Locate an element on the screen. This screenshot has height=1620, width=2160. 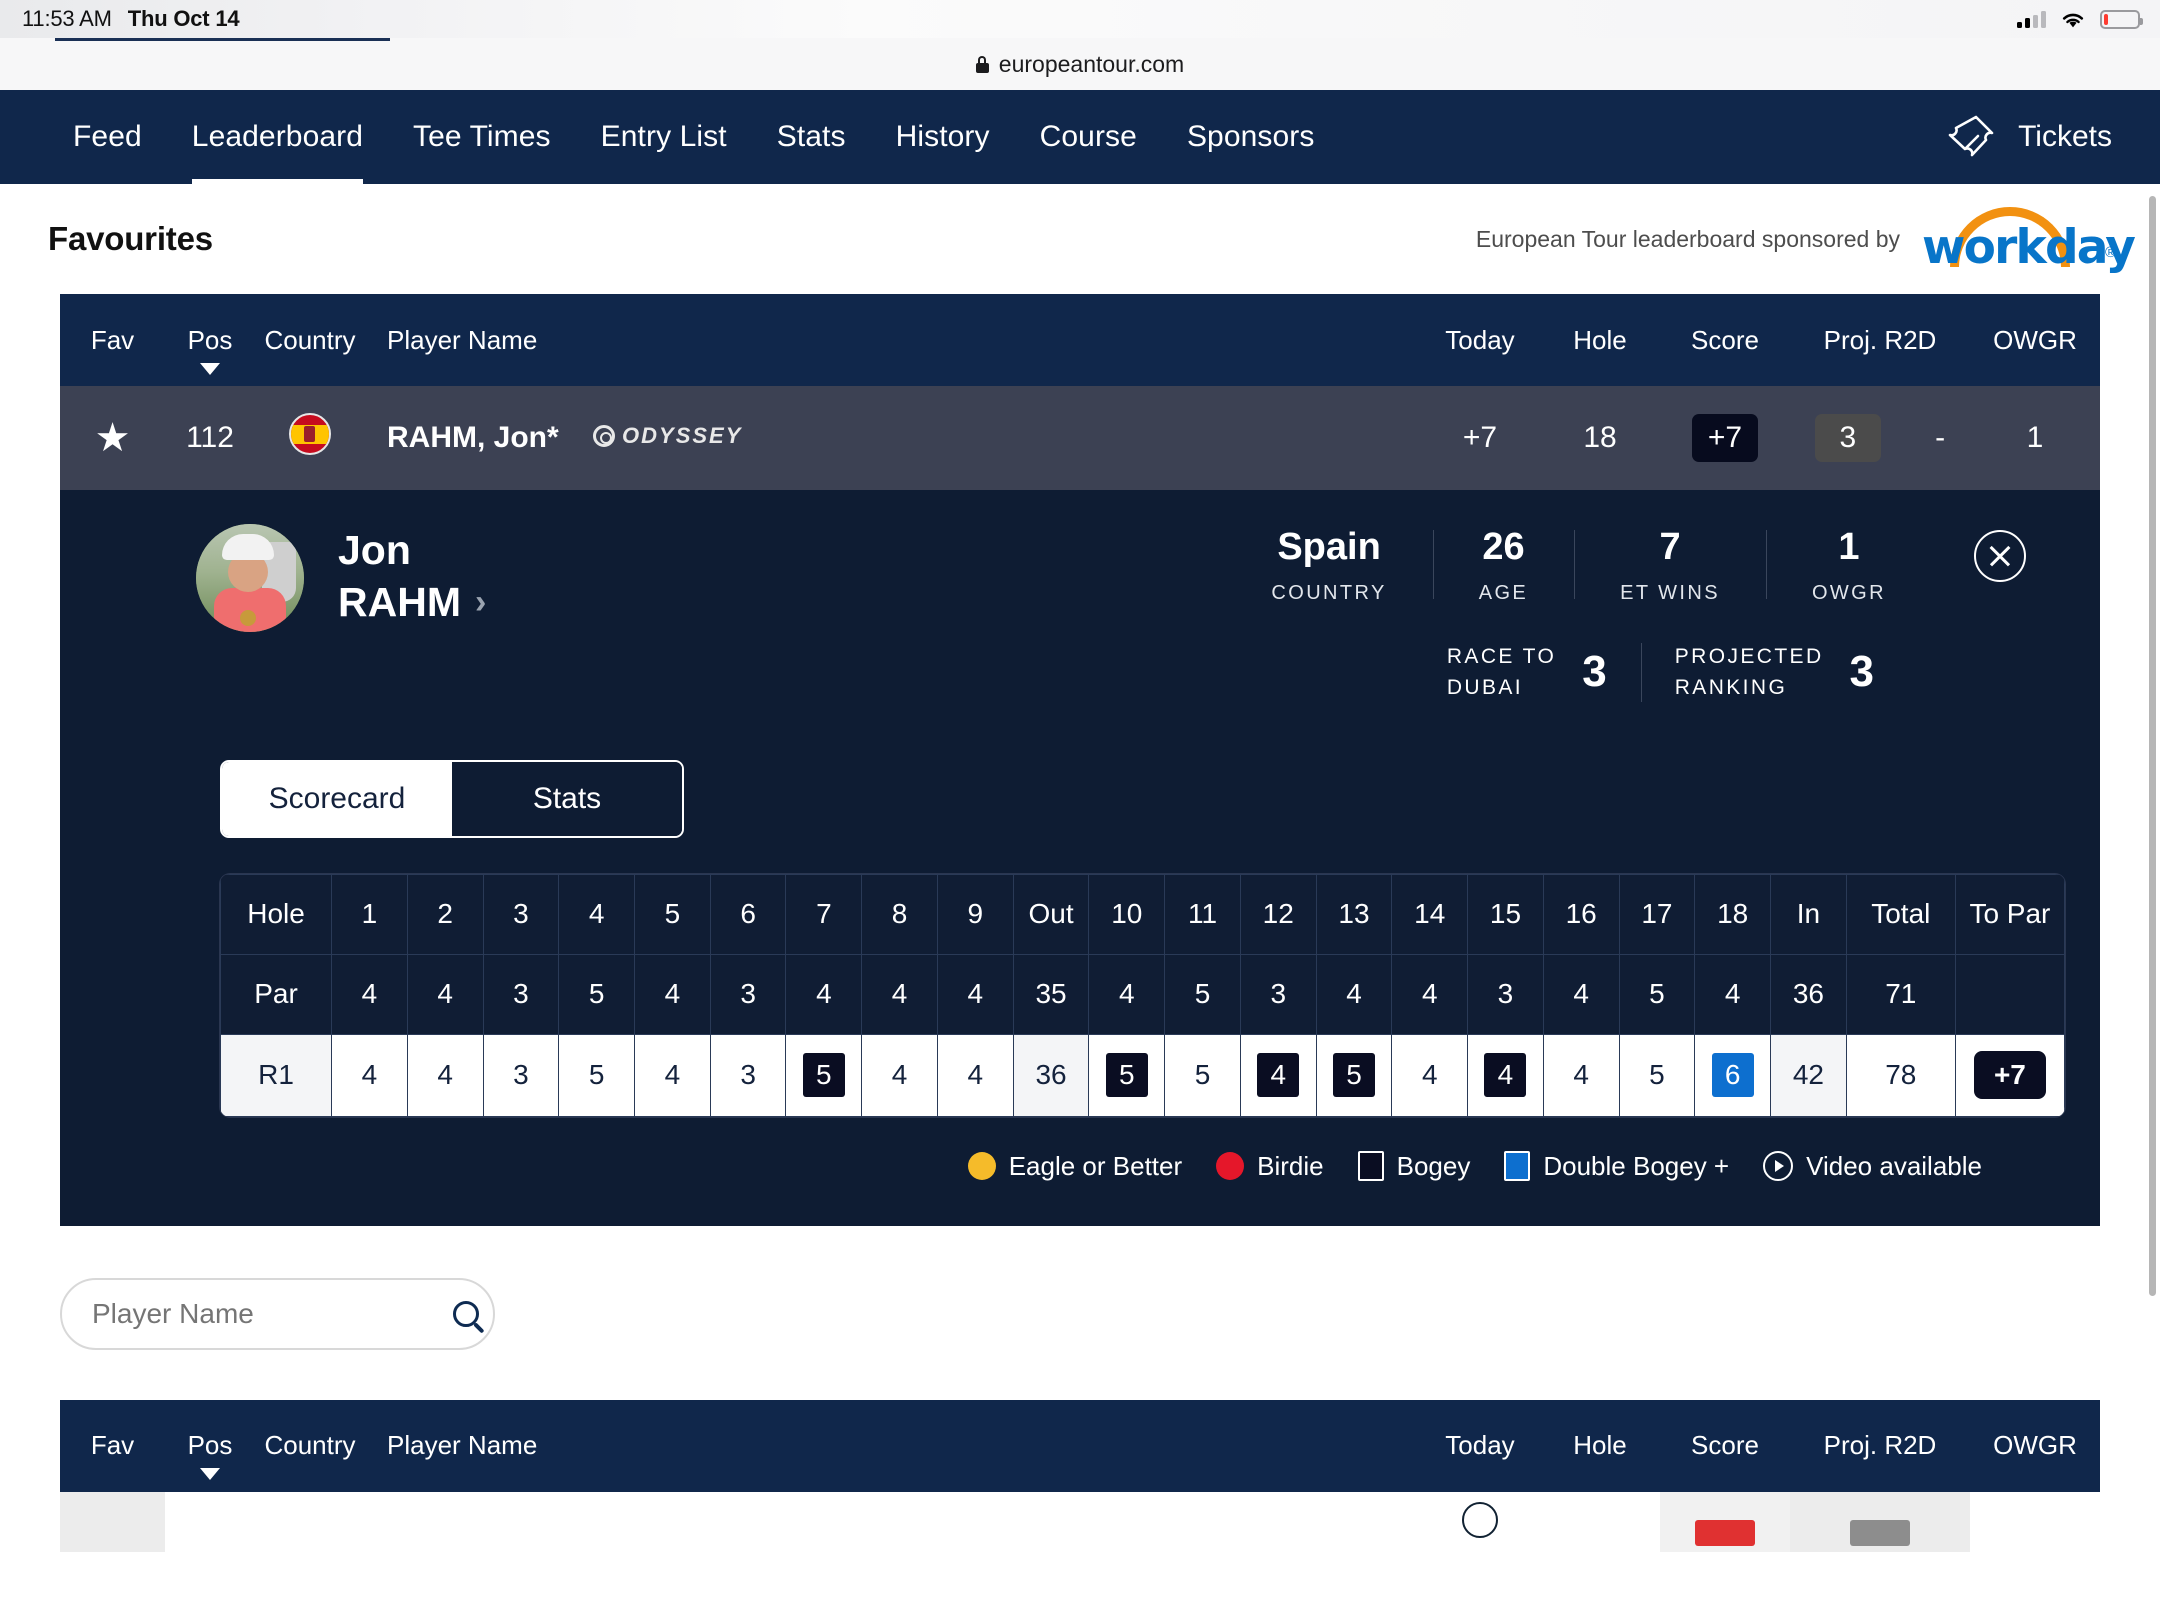
column-header-owgr: OWGR is located at coordinates (2035, 340).